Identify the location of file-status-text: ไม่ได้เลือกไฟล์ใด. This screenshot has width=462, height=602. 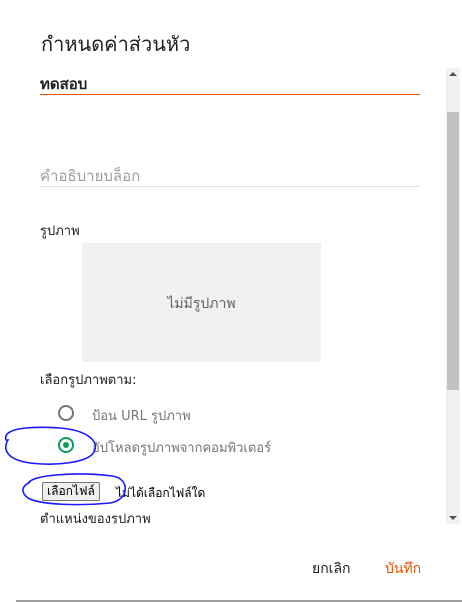
(161, 493).